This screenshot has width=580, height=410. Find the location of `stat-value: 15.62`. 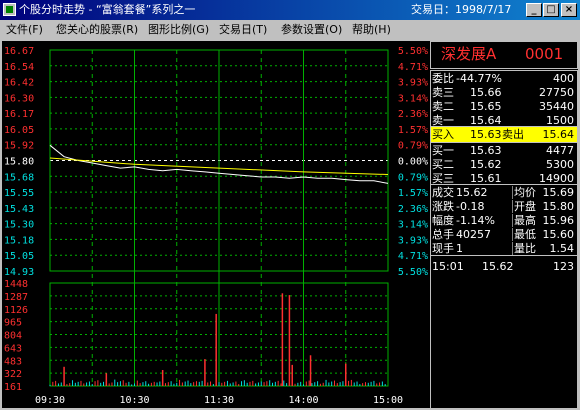

stat-value: 15.62 is located at coordinates (472, 192).